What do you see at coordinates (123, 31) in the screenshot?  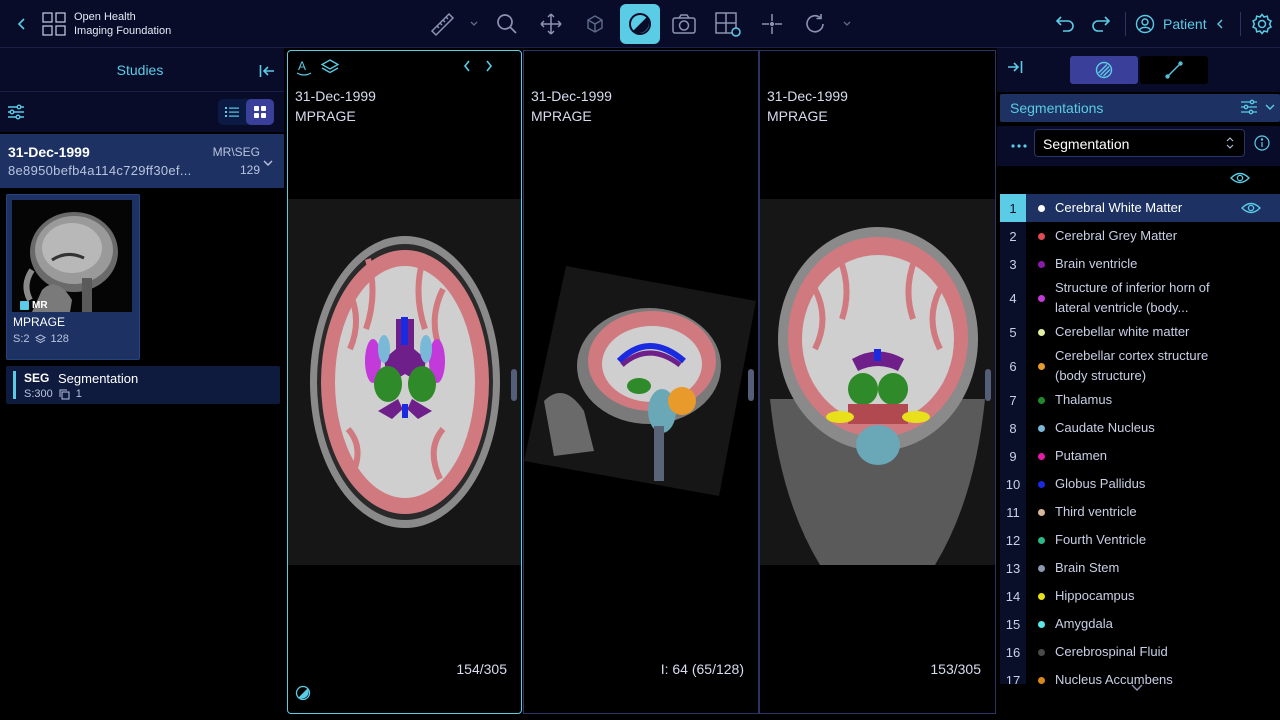 I see `logo-line-2: Imaging Foundation` at bounding box center [123, 31].